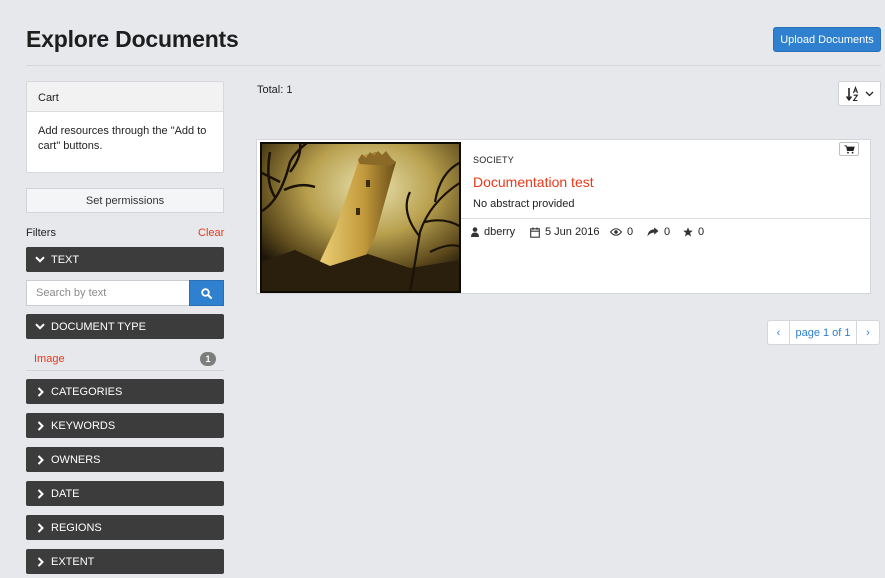 This screenshot has width=885, height=578. What do you see at coordinates (701, 232) in the screenshot?
I see `document-rating-count: 0` at bounding box center [701, 232].